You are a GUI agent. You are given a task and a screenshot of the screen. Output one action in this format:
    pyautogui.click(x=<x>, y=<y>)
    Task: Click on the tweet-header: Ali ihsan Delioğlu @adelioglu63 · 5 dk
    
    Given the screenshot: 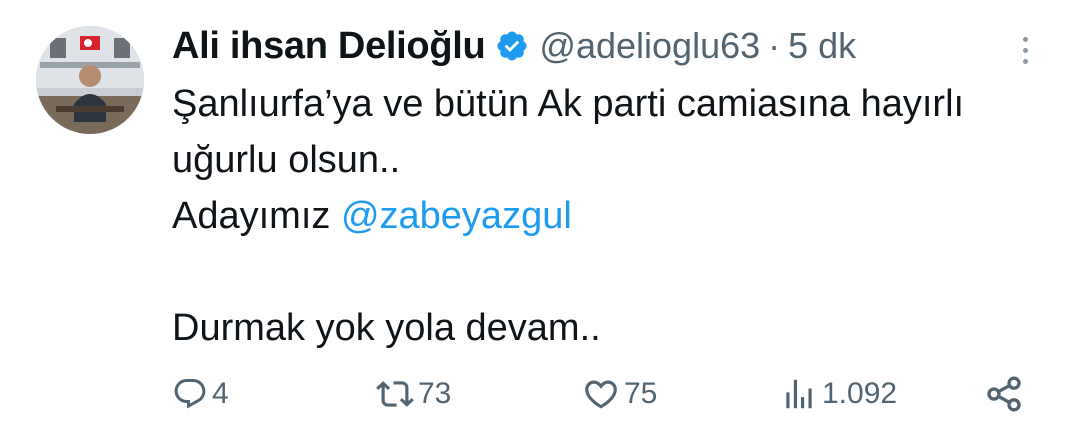 What is the action you would take?
    pyautogui.click(x=514, y=46)
    